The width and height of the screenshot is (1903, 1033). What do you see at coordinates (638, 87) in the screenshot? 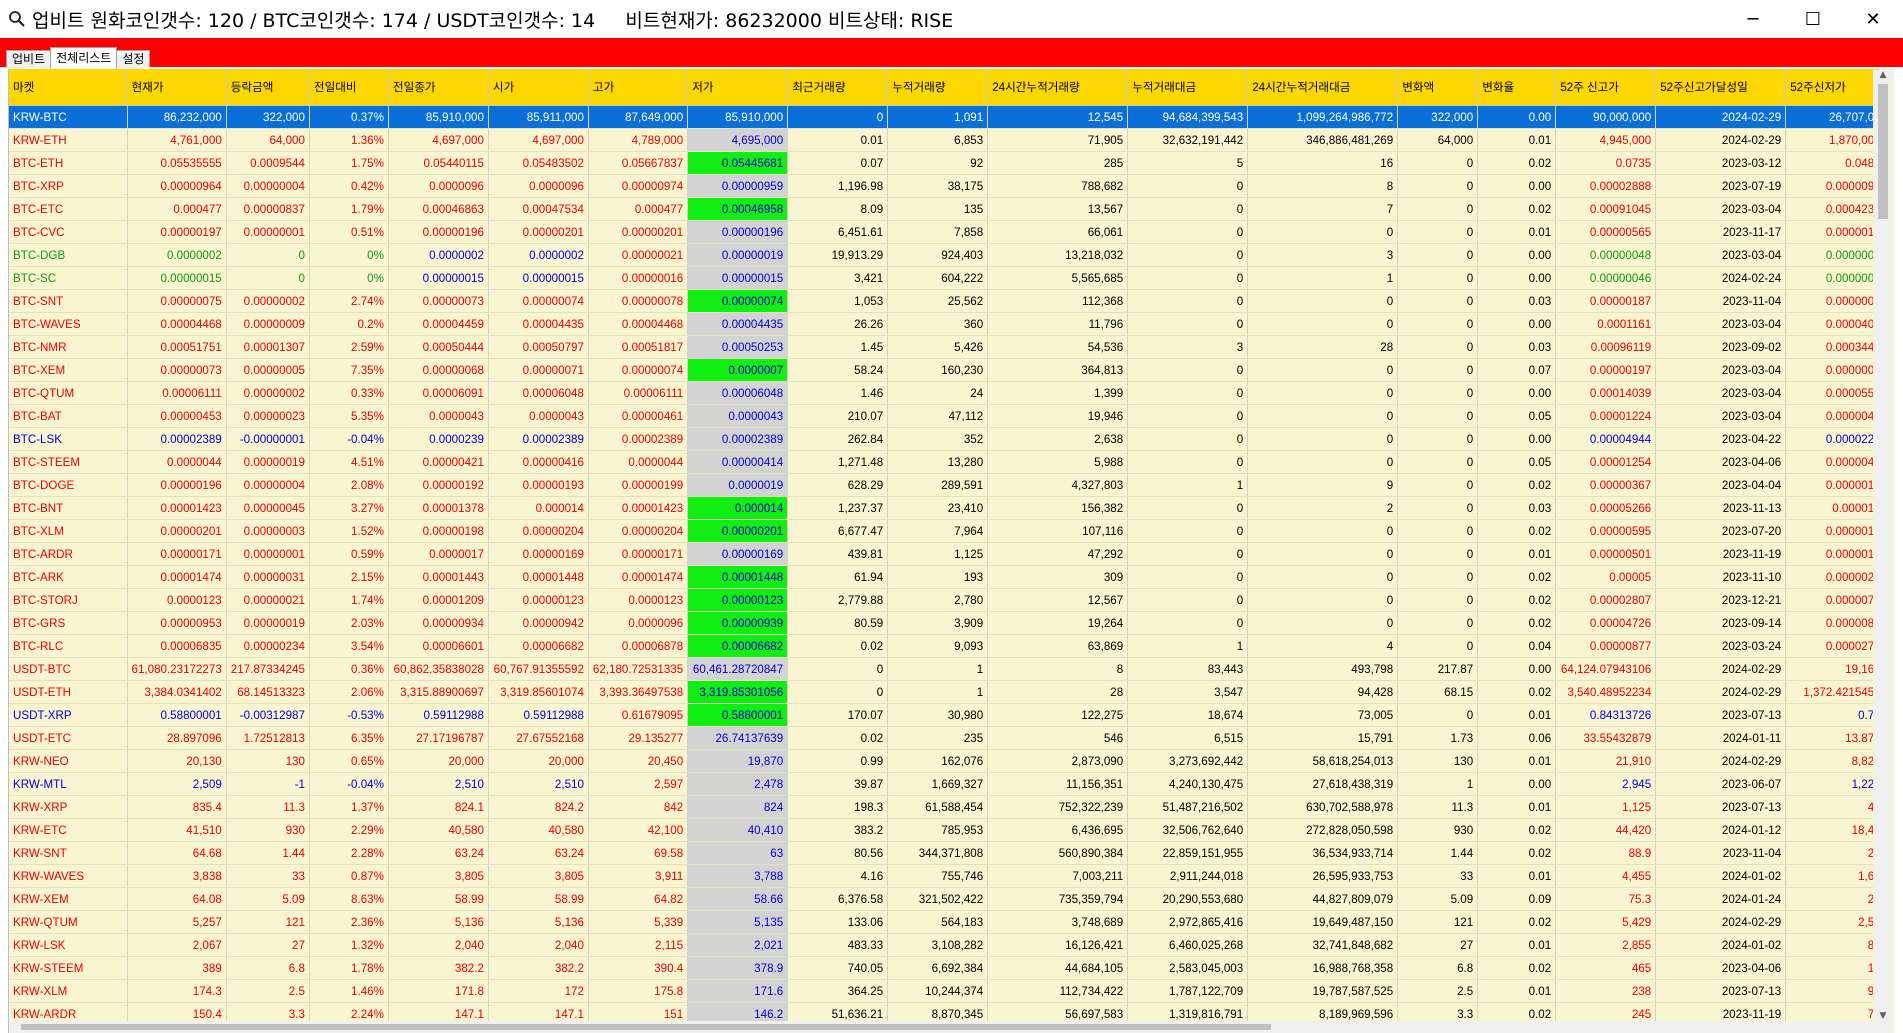
I see `column-header: 고가` at bounding box center [638, 87].